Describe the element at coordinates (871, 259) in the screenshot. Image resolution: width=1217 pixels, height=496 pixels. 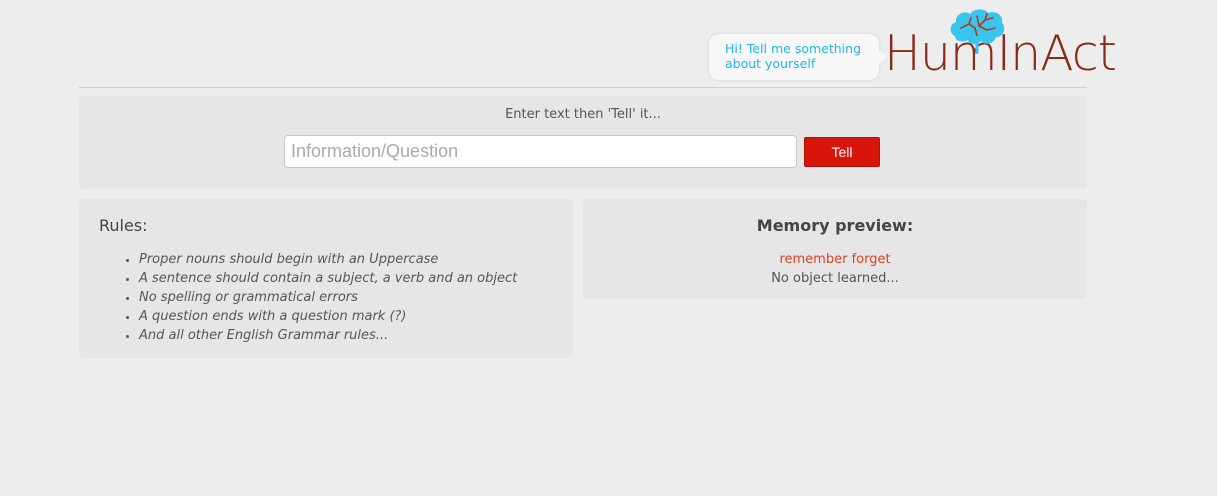
I see `forget-link: forget` at that location.